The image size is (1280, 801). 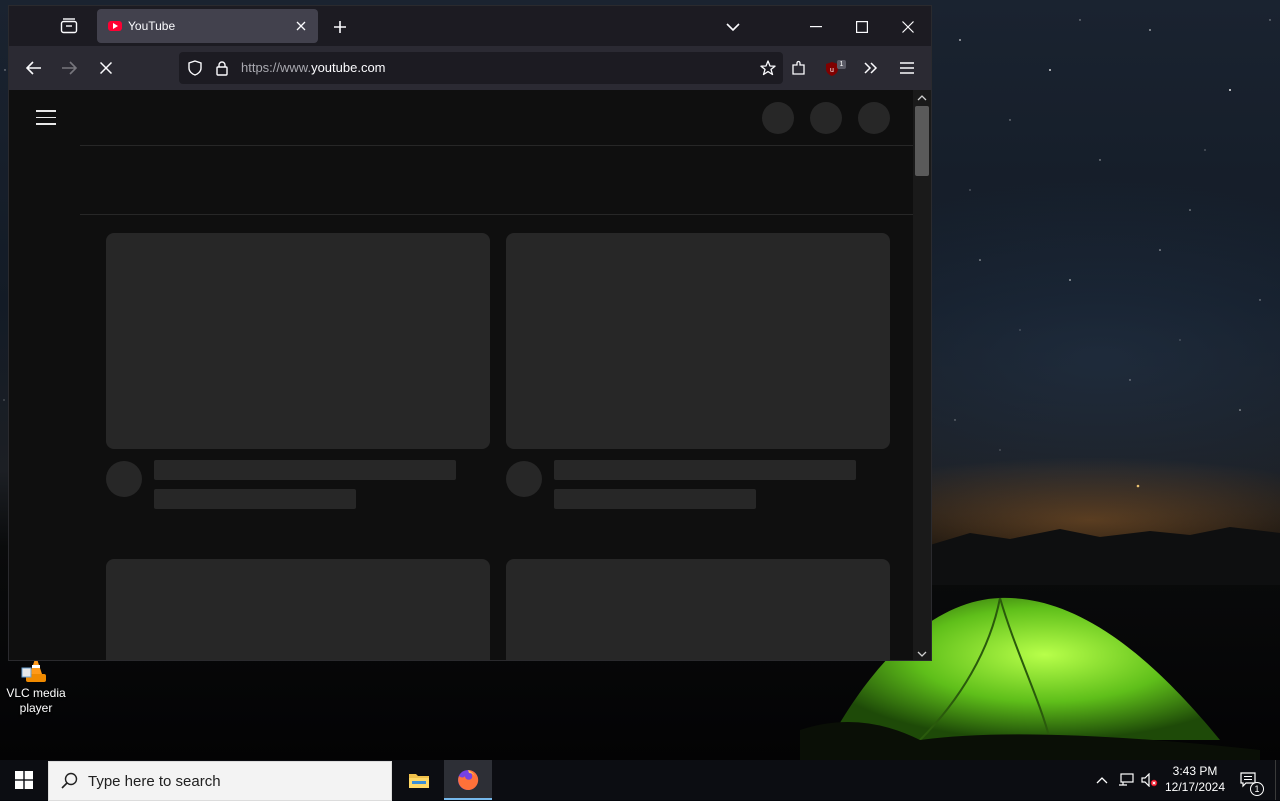 What do you see at coordinates (922, 375) in the screenshot?
I see `page-scrollbar` at bounding box center [922, 375].